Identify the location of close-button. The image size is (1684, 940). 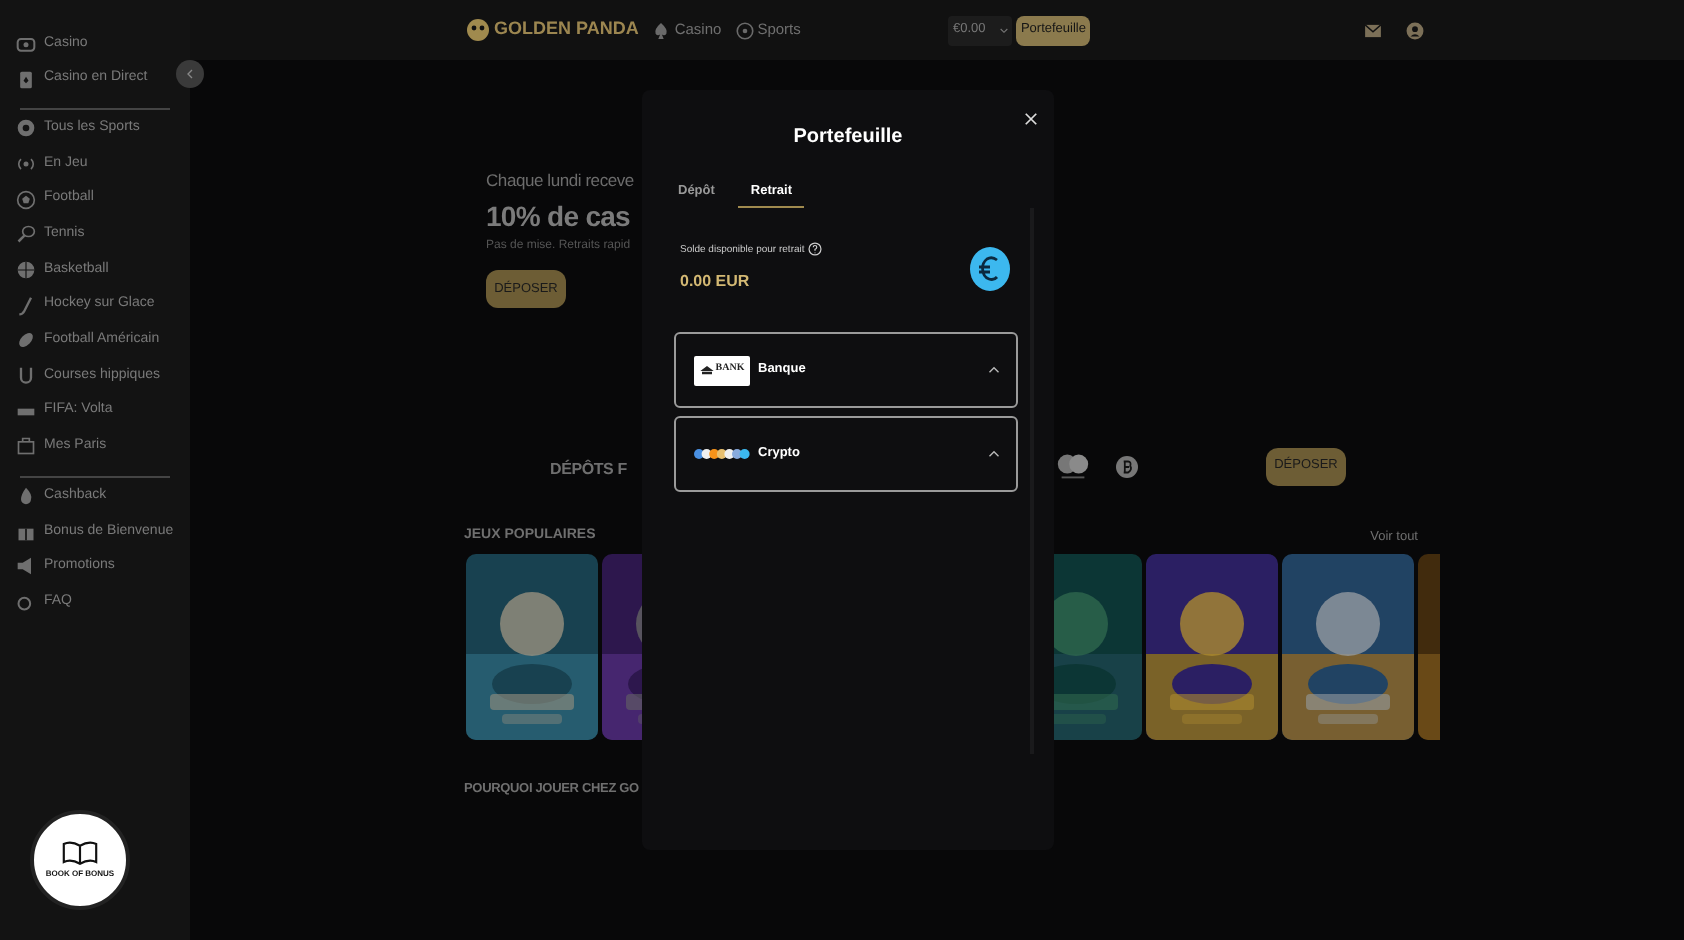
(1030, 118).